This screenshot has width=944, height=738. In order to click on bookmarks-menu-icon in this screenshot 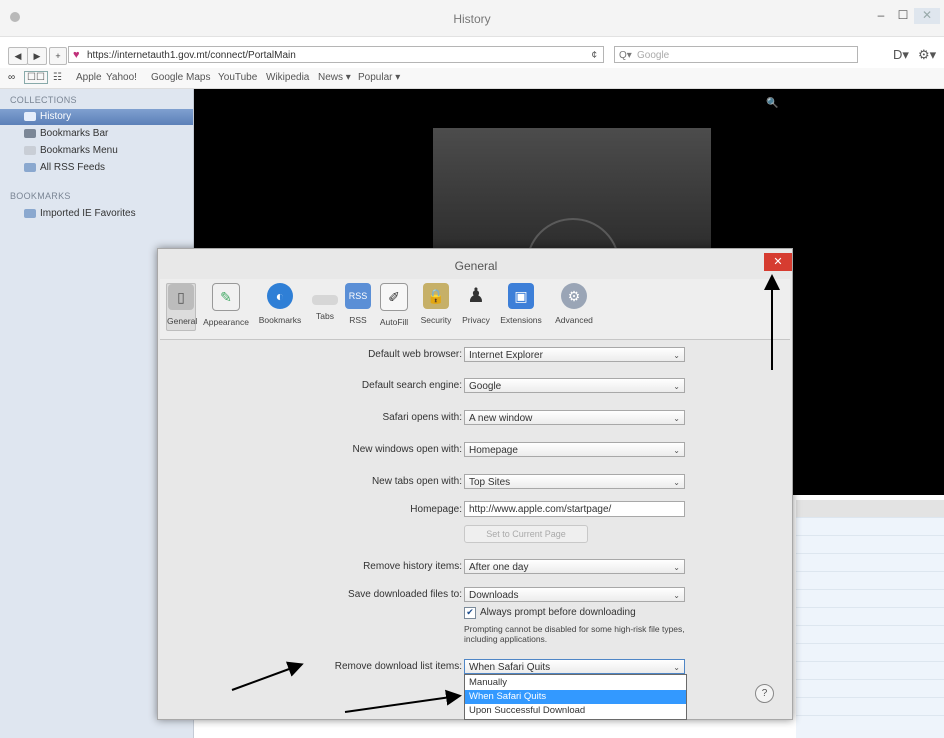, I will do `click(30, 150)`.